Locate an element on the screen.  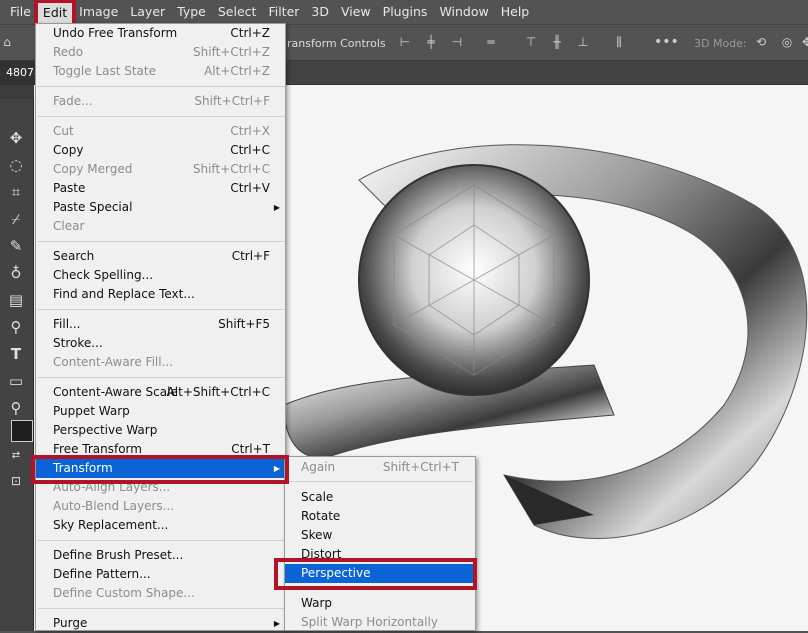
menu-item-undo: Undo Free Transform Ctrl+Z is located at coordinates (161, 33).